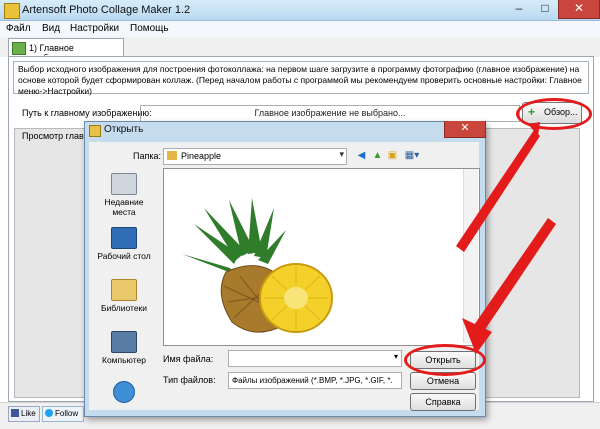  Describe the element at coordinates (124, 308) in the screenshot. I see `place-label: Библиотеки` at that location.